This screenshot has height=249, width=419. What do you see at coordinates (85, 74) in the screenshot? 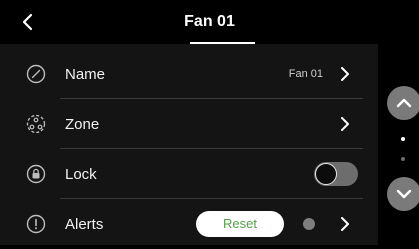
I see `name-label: Name` at bounding box center [85, 74].